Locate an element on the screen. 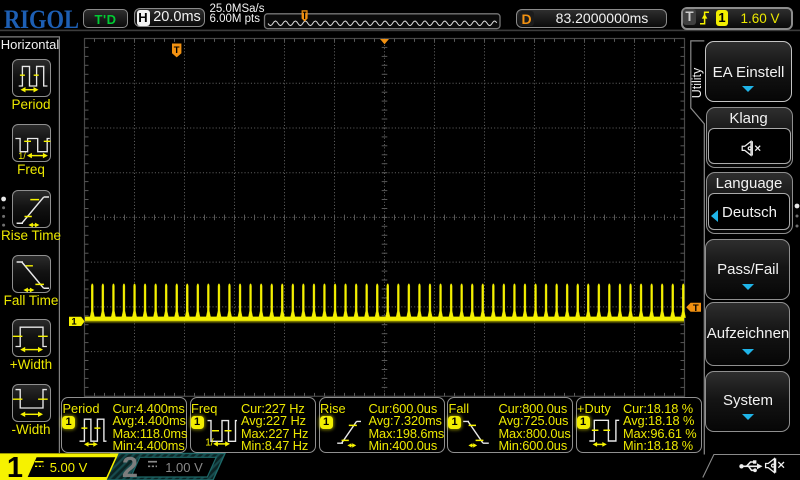 The width and height of the screenshot is (800, 480). svg-text: 5.00 V is located at coordinates (69, 467).